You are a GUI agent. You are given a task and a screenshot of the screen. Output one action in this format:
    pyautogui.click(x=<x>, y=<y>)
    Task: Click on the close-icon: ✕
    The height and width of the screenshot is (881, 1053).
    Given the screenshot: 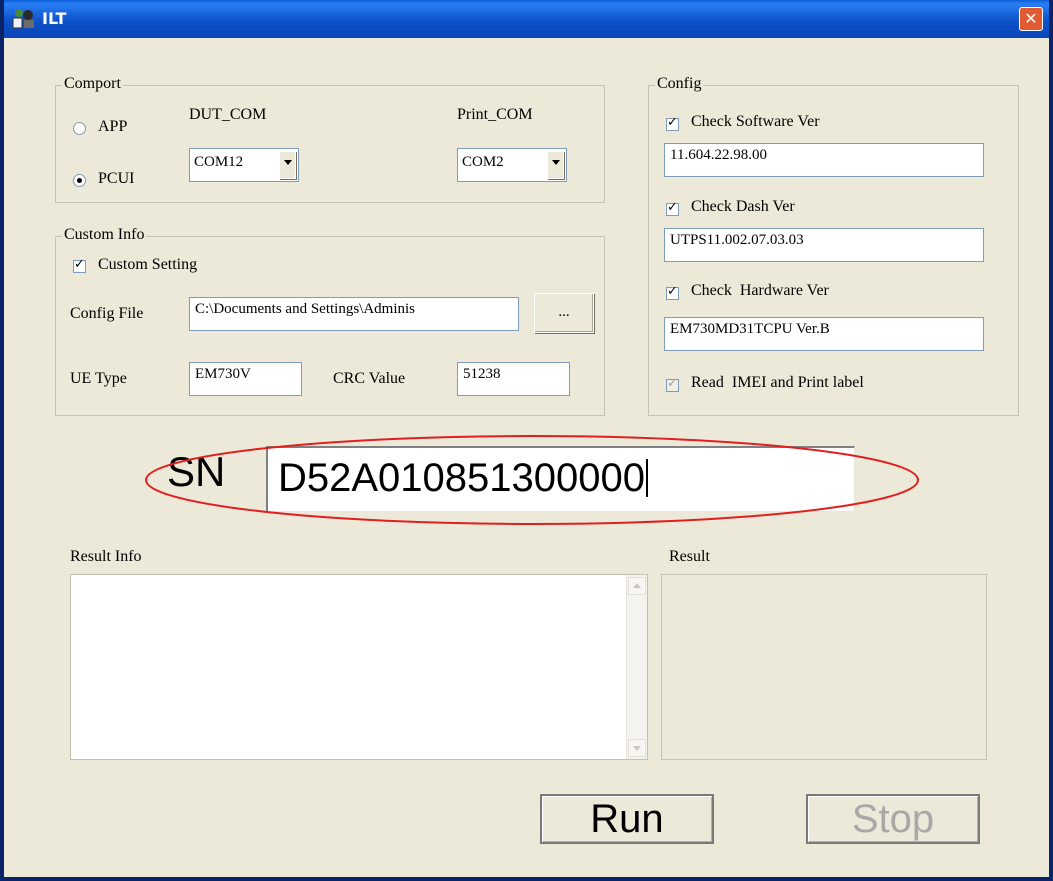 What is the action you would take?
    pyautogui.click(x=1031, y=18)
    